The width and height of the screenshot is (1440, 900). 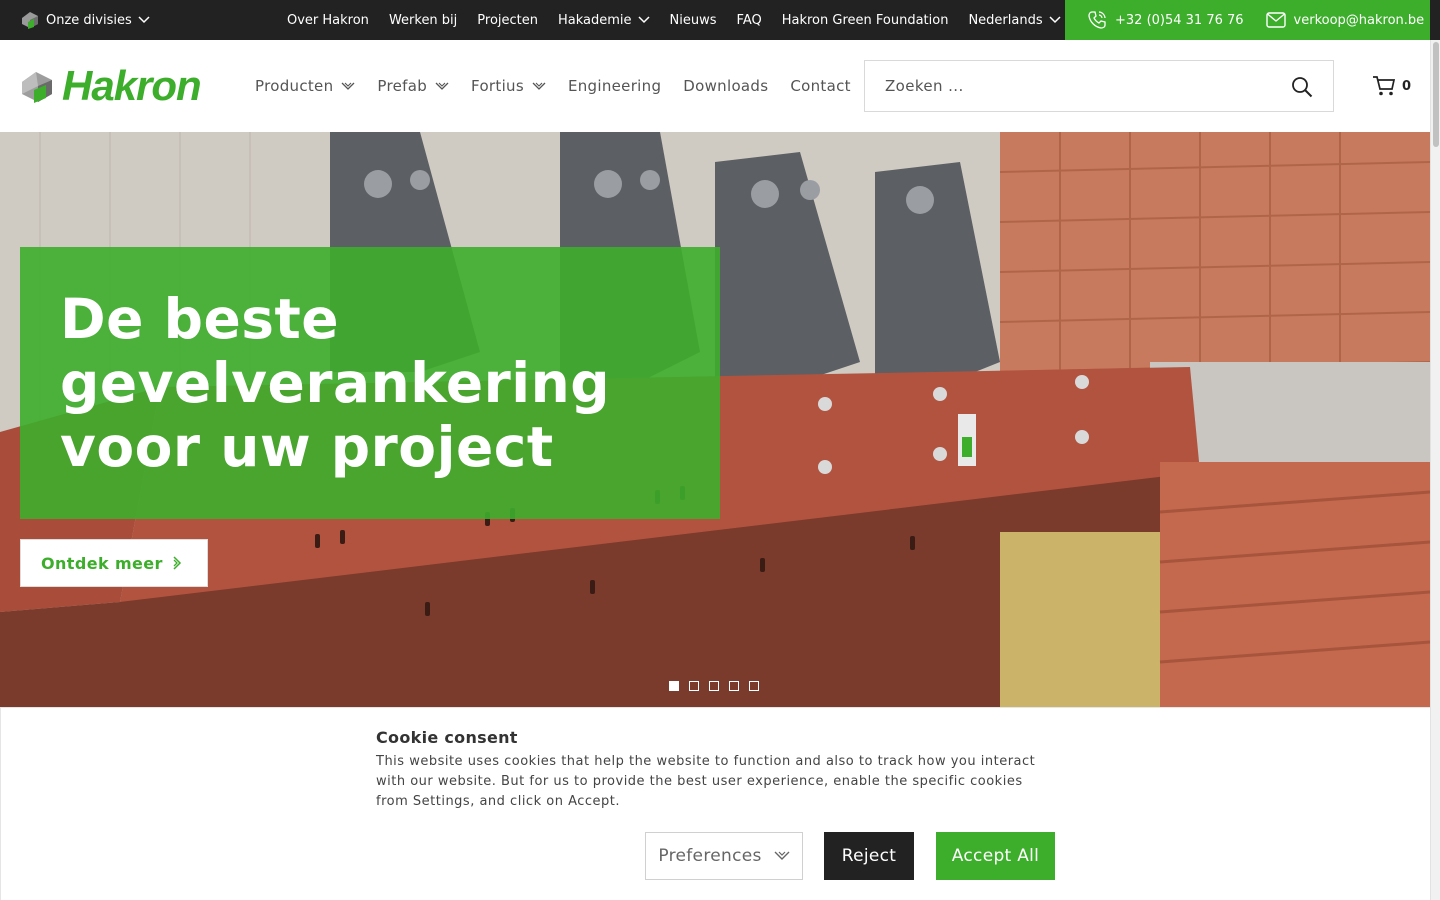 What do you see at coordinates (1435, 470) in the screenshot?
I see `page-scrollbar` at bounding box center [1435, 470].